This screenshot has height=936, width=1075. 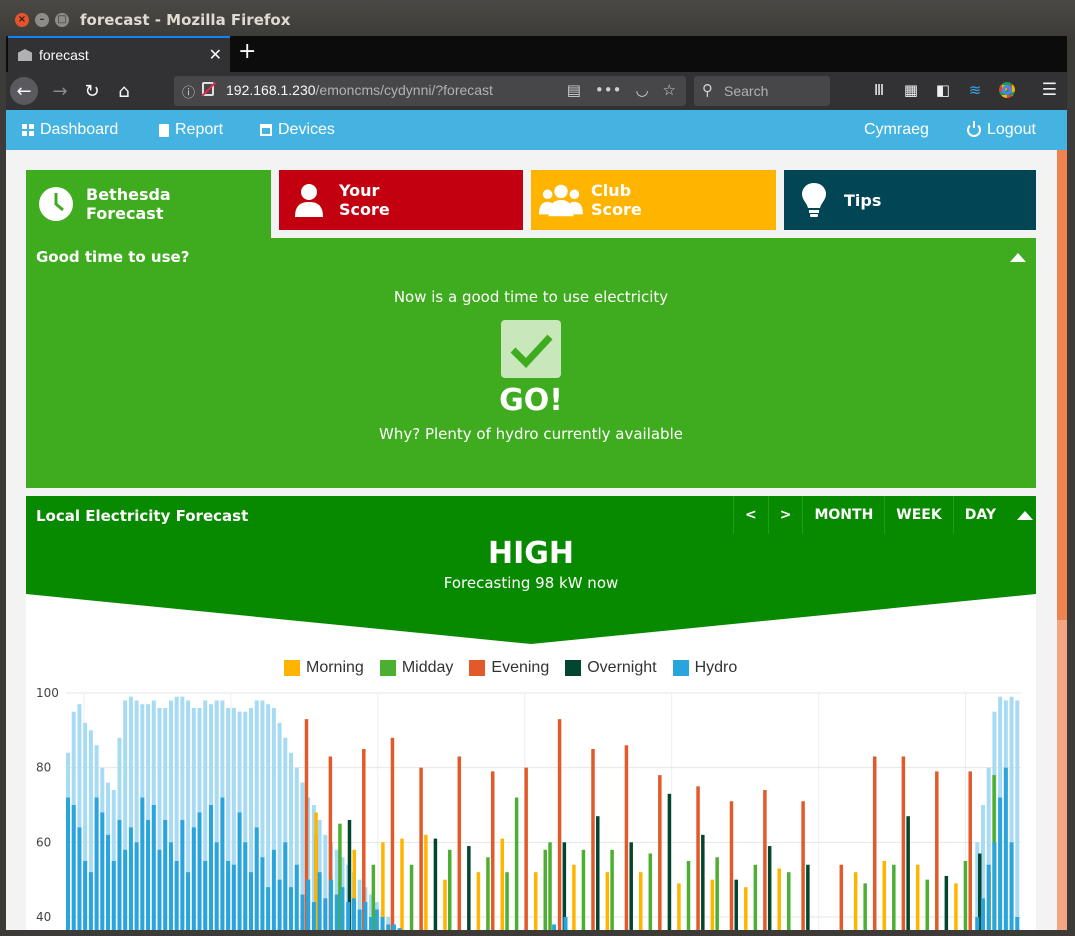 What do you see at coordinates (911, 90) in the screenshot?
I see `extension-icon: ▦` at bounding box center [911, 90].